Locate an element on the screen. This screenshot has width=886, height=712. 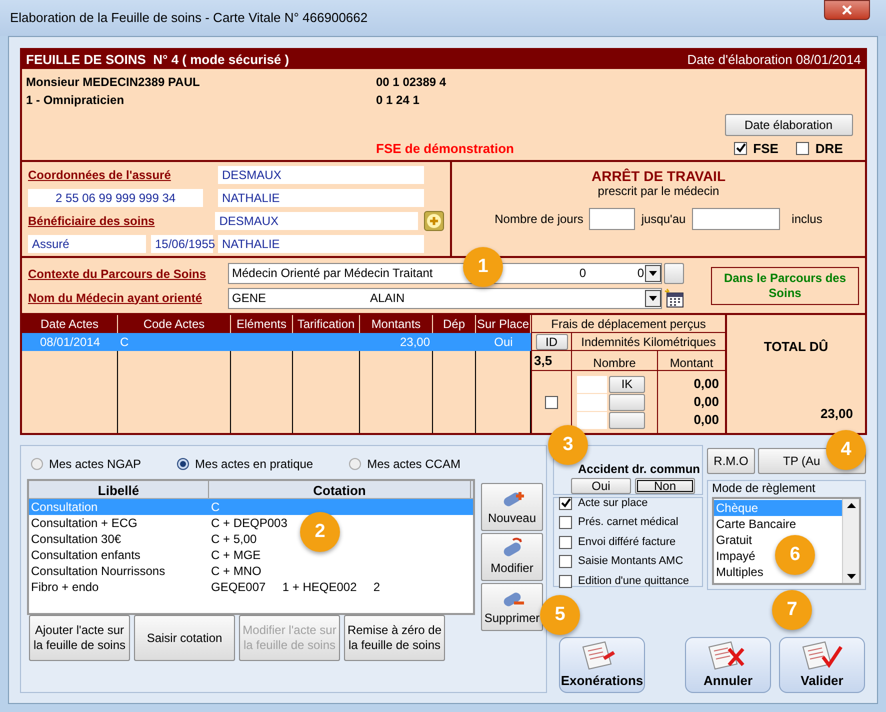
doctor-specialty: 1 - Omnipraticien is located at coordinates (76, 100).